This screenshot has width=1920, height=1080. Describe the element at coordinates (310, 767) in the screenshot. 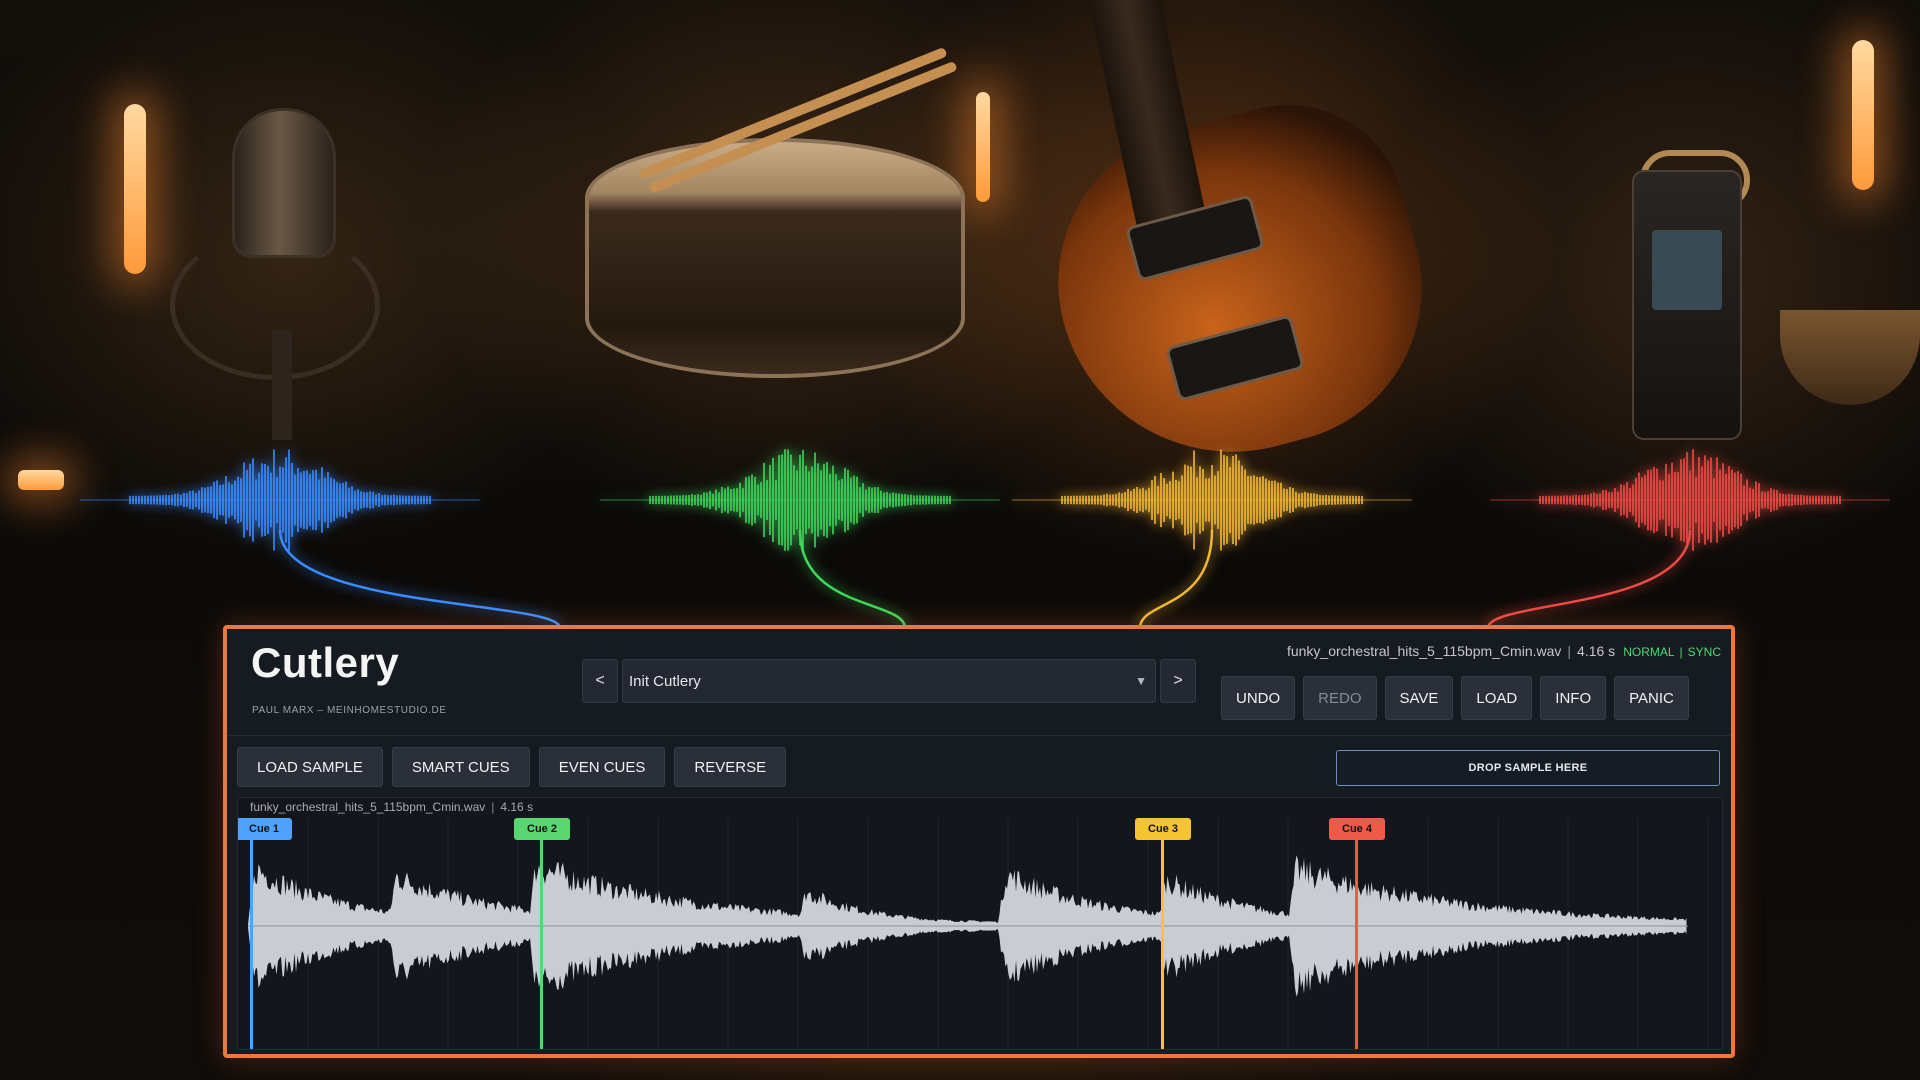

I see `load-sample-button: LOAD SAMPLE` at that location.